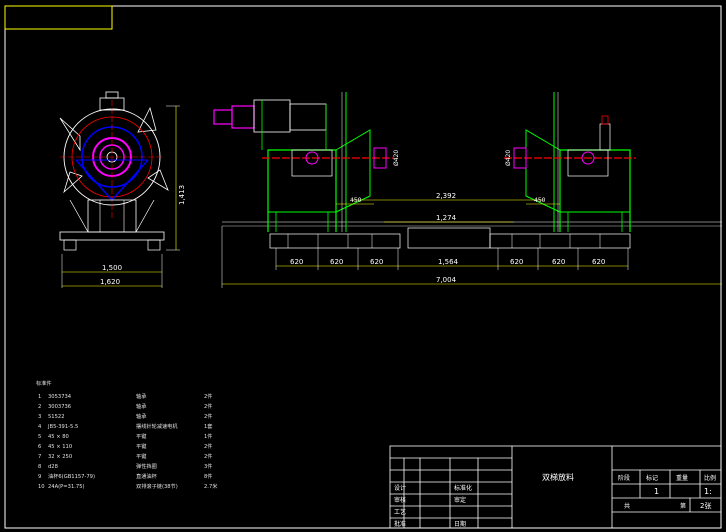  What do you see at coordinates (44, 384) in the screenshot?
I see `bom-title: 标准件` at bounding box center [44, 384].